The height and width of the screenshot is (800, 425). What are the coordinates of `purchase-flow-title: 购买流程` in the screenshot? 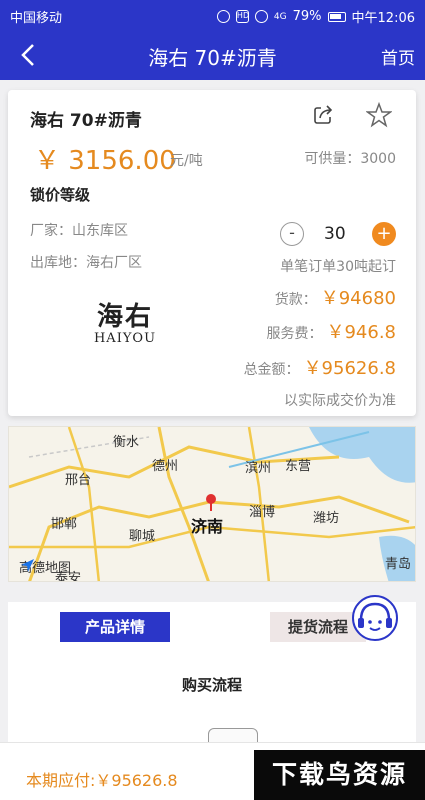 It's located at (211, 685).